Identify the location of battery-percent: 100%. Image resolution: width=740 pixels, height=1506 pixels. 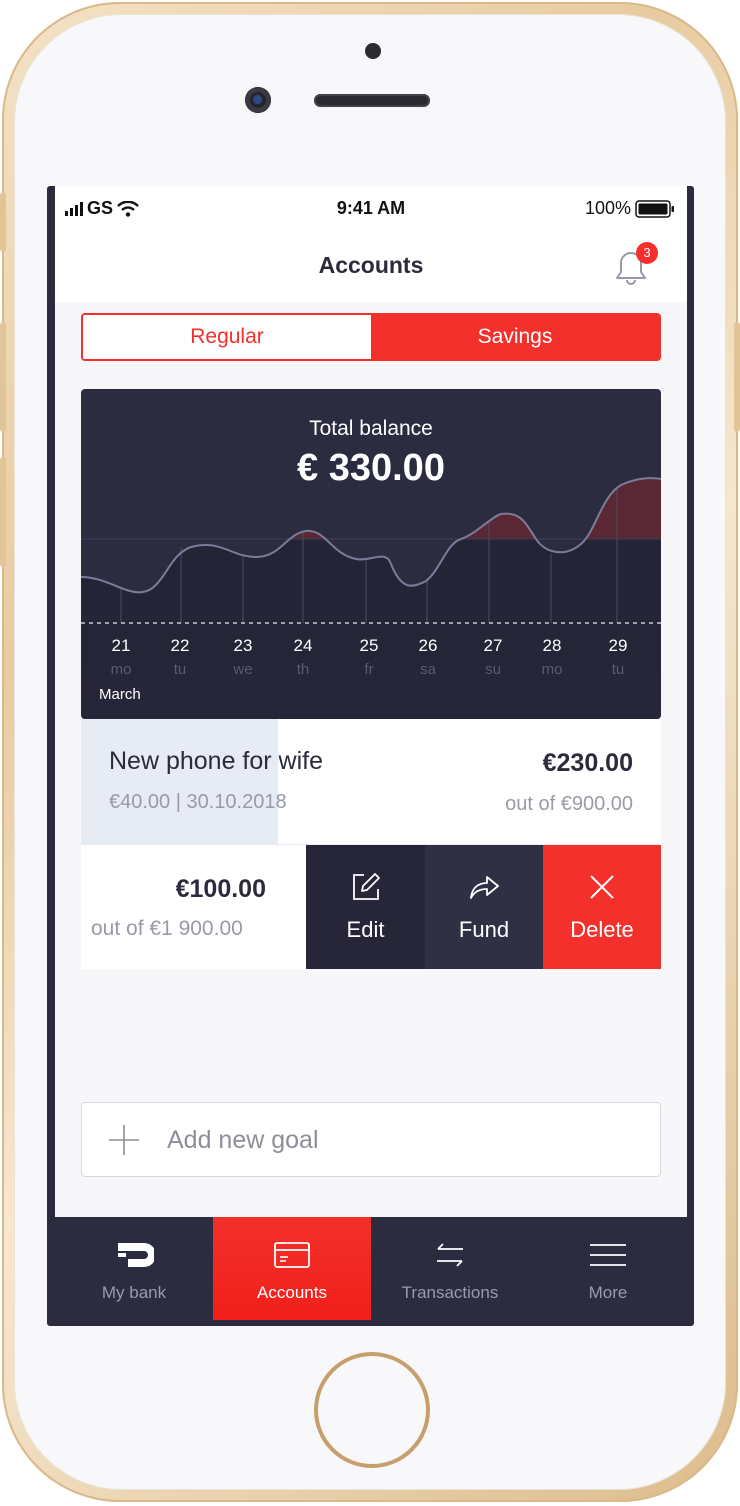
(607, 208).